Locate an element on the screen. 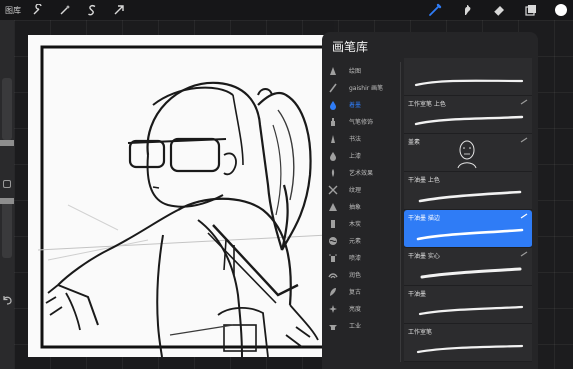 The image size is (573, 369). smudge-icon is located at coordinates (467, 10).